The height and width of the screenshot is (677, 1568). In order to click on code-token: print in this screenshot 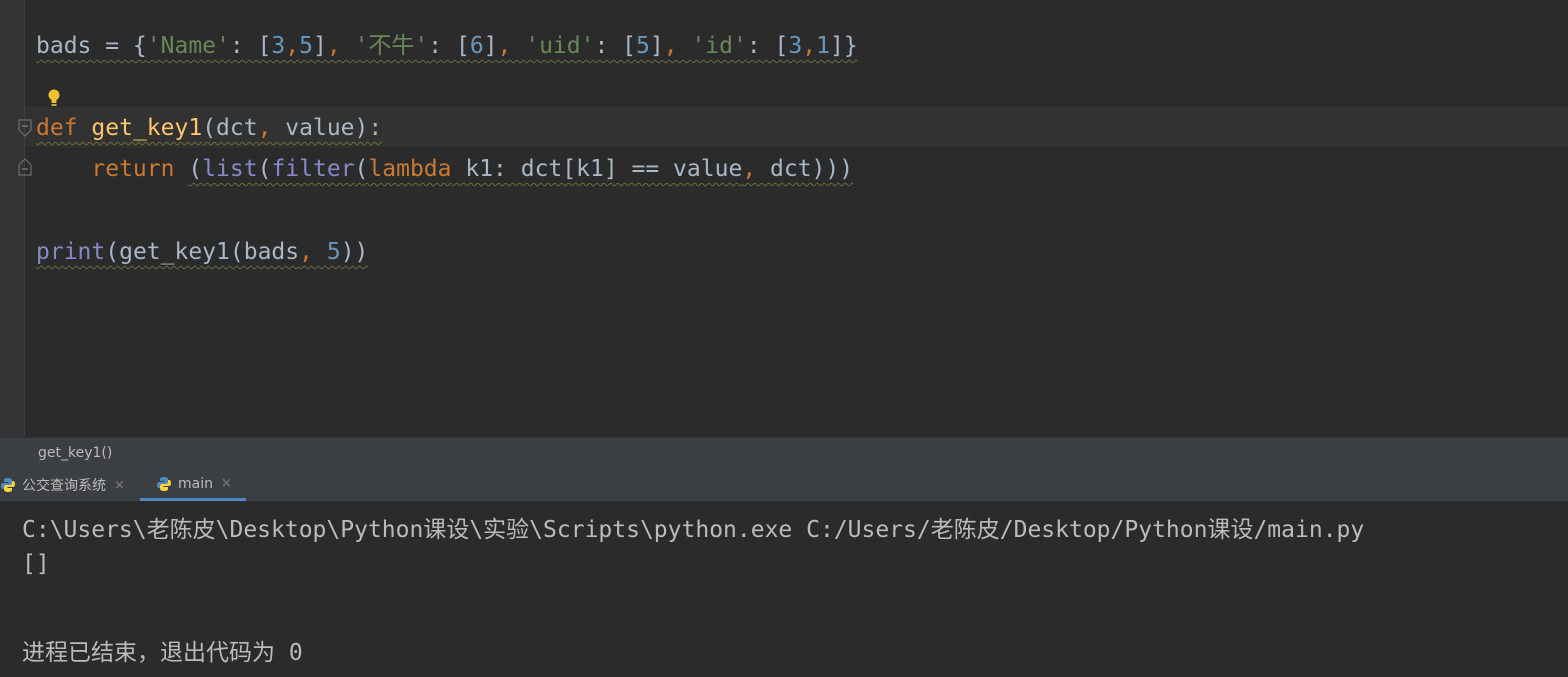, I will do `click(71, 252)`.